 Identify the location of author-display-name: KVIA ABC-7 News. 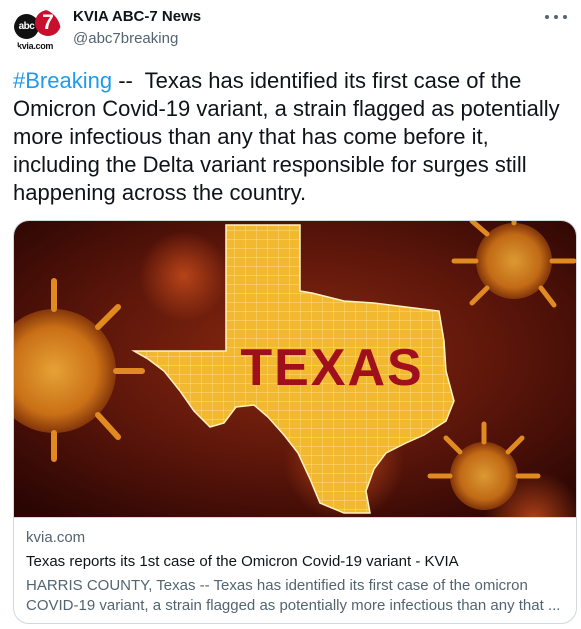
(137, 16).